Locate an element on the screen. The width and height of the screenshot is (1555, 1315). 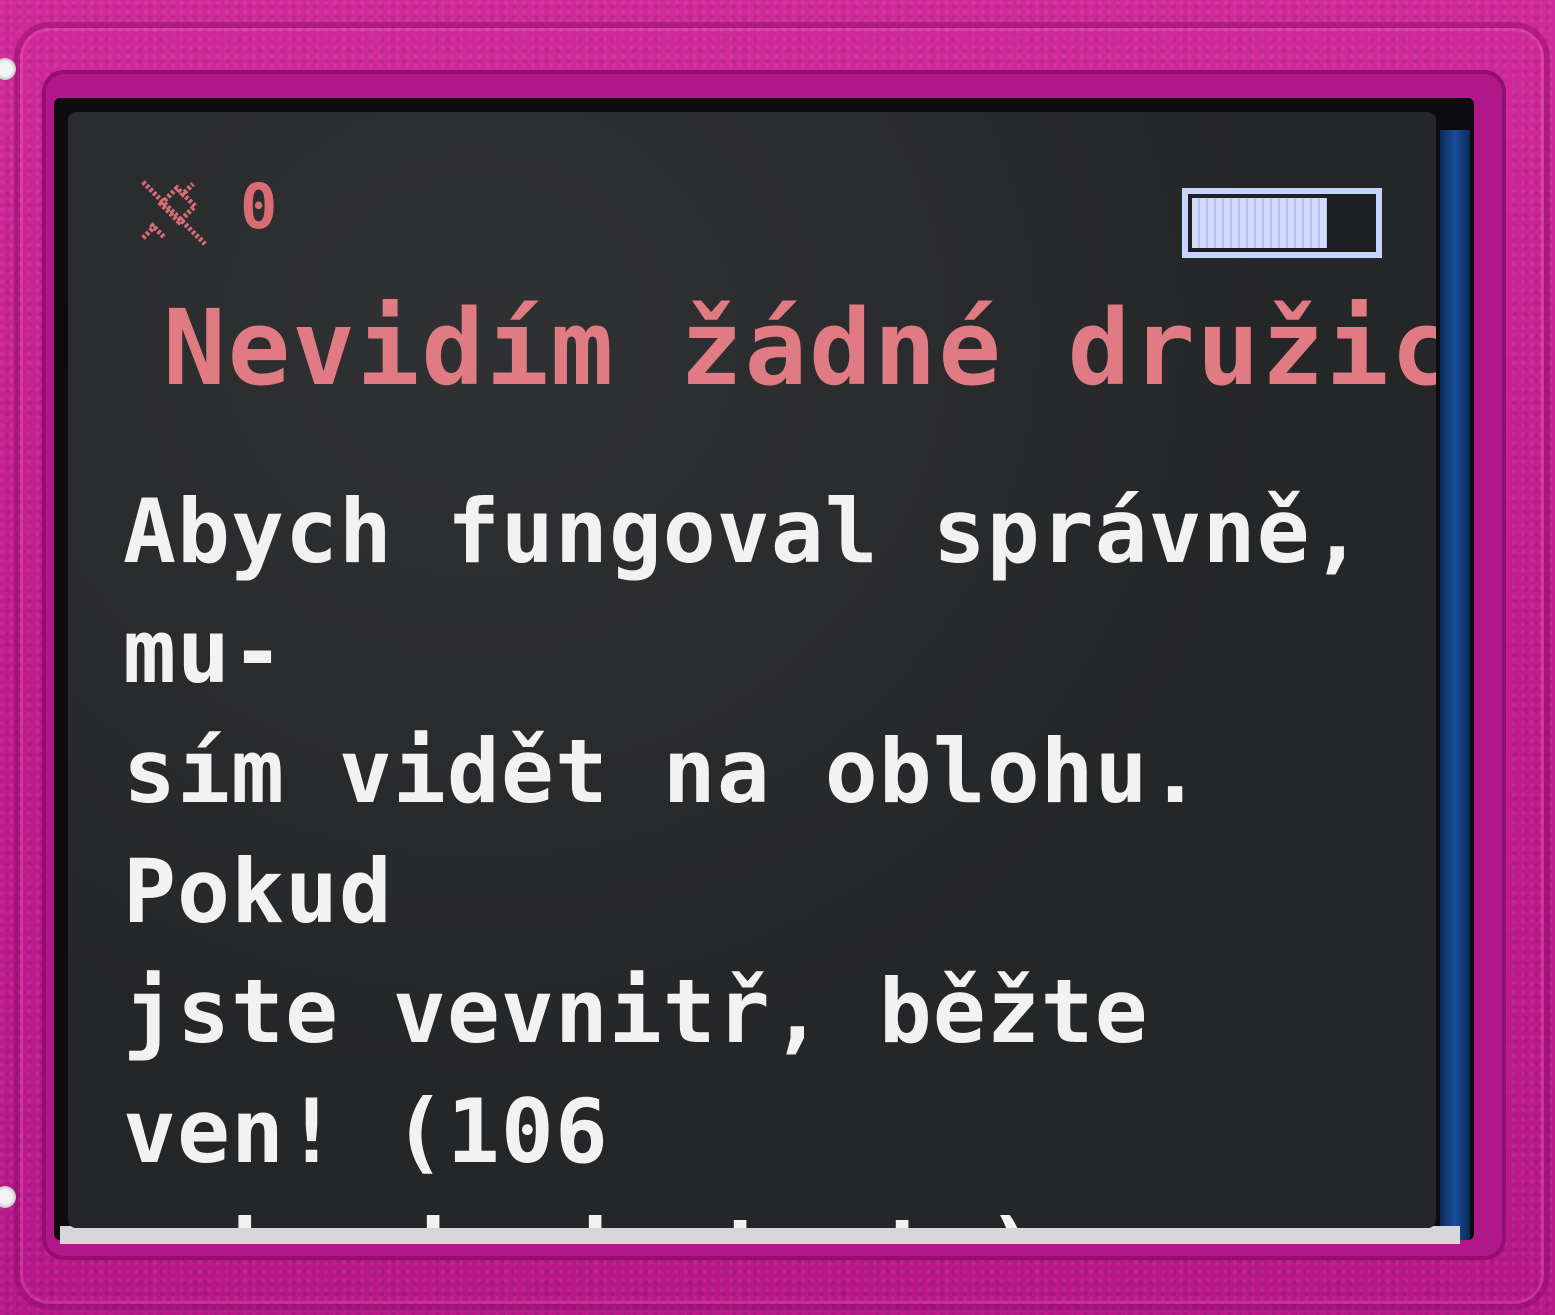
battery-icon is located at coordinates (1282, 223).